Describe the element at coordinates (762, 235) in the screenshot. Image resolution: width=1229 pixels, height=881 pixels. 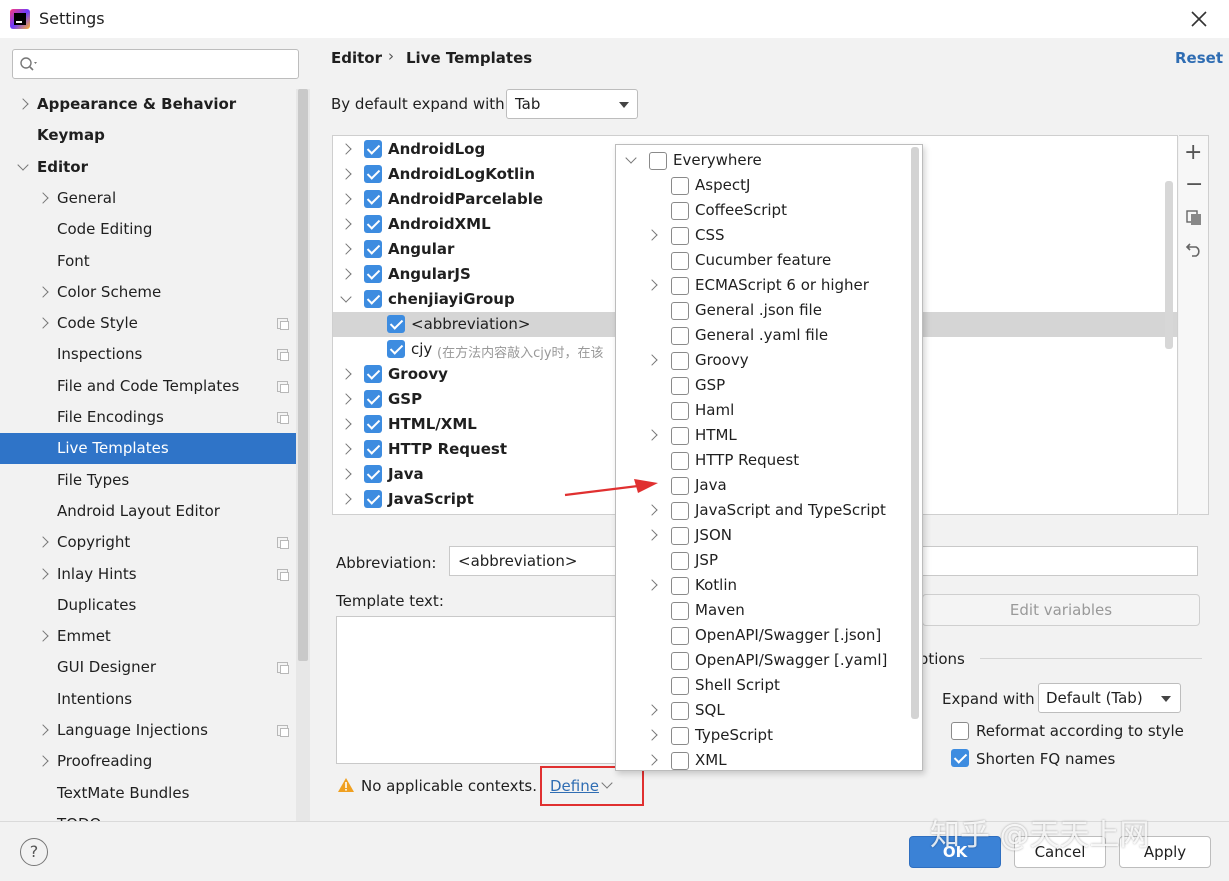
I see `context-item: CSS` at that location.